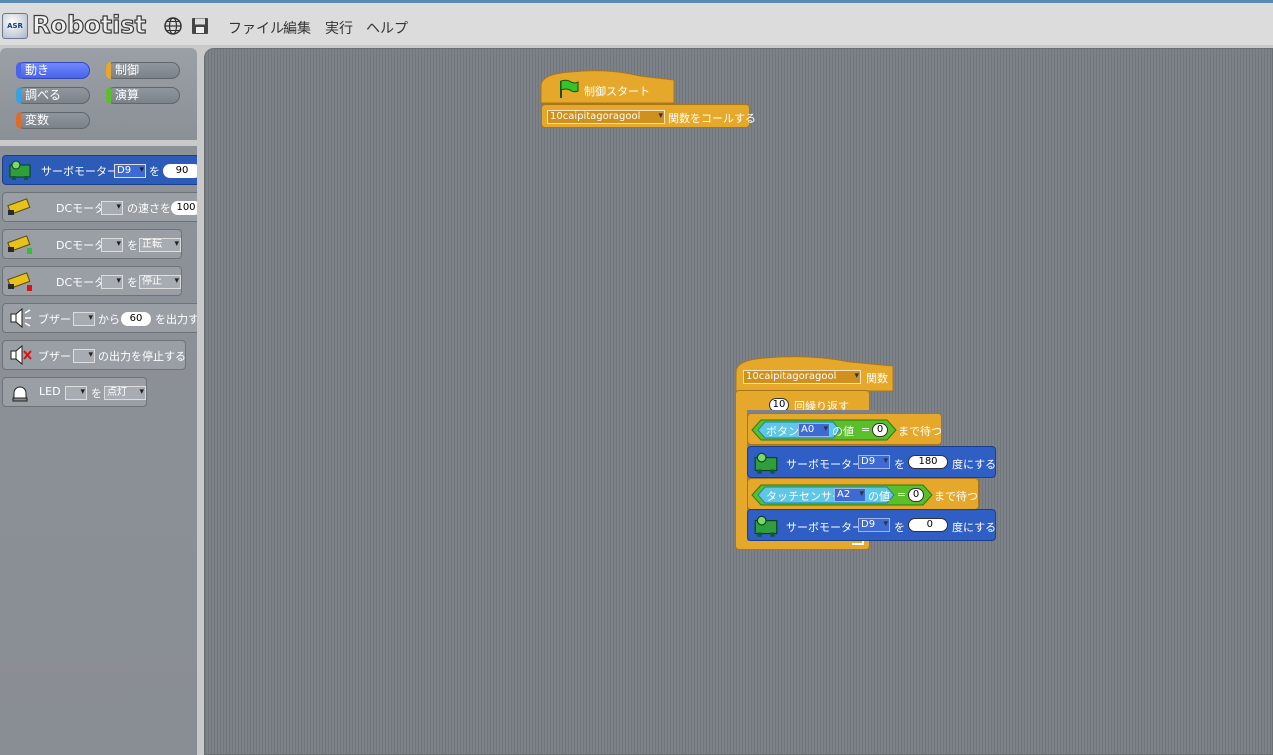 The image size is (1273, 755). I want to click on servo2-wo: を, so click(899, 527).